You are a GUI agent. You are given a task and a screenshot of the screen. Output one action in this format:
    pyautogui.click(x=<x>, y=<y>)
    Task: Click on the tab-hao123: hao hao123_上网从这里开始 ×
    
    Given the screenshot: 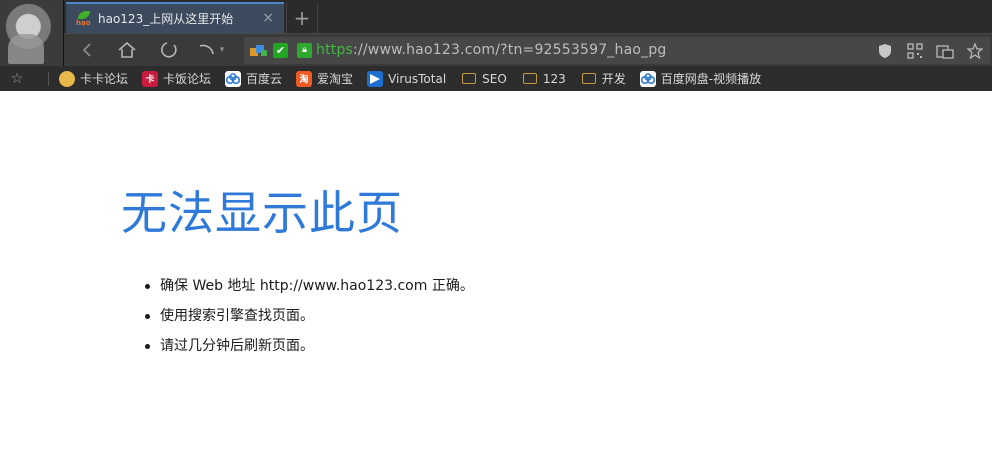 What is the action you would take?
    pyautogui.click(x=175, y=17)
    